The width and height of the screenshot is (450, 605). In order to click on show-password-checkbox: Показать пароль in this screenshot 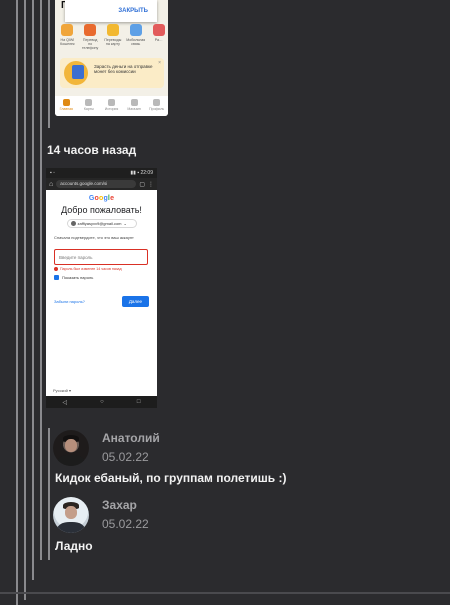, I will do `click(105, 277)`.